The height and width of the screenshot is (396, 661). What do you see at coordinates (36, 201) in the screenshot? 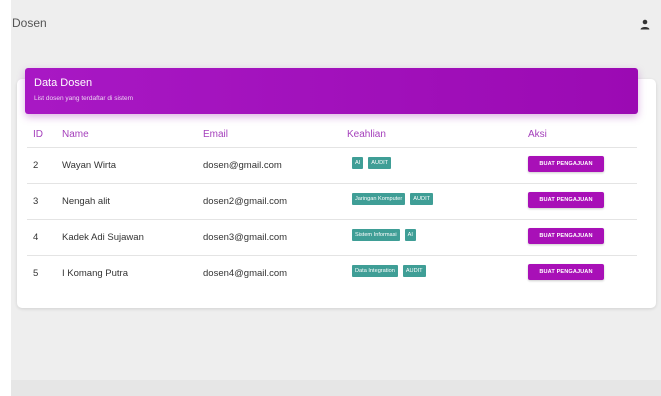
I see `row-id: 3` at bounding box center [36, 201].